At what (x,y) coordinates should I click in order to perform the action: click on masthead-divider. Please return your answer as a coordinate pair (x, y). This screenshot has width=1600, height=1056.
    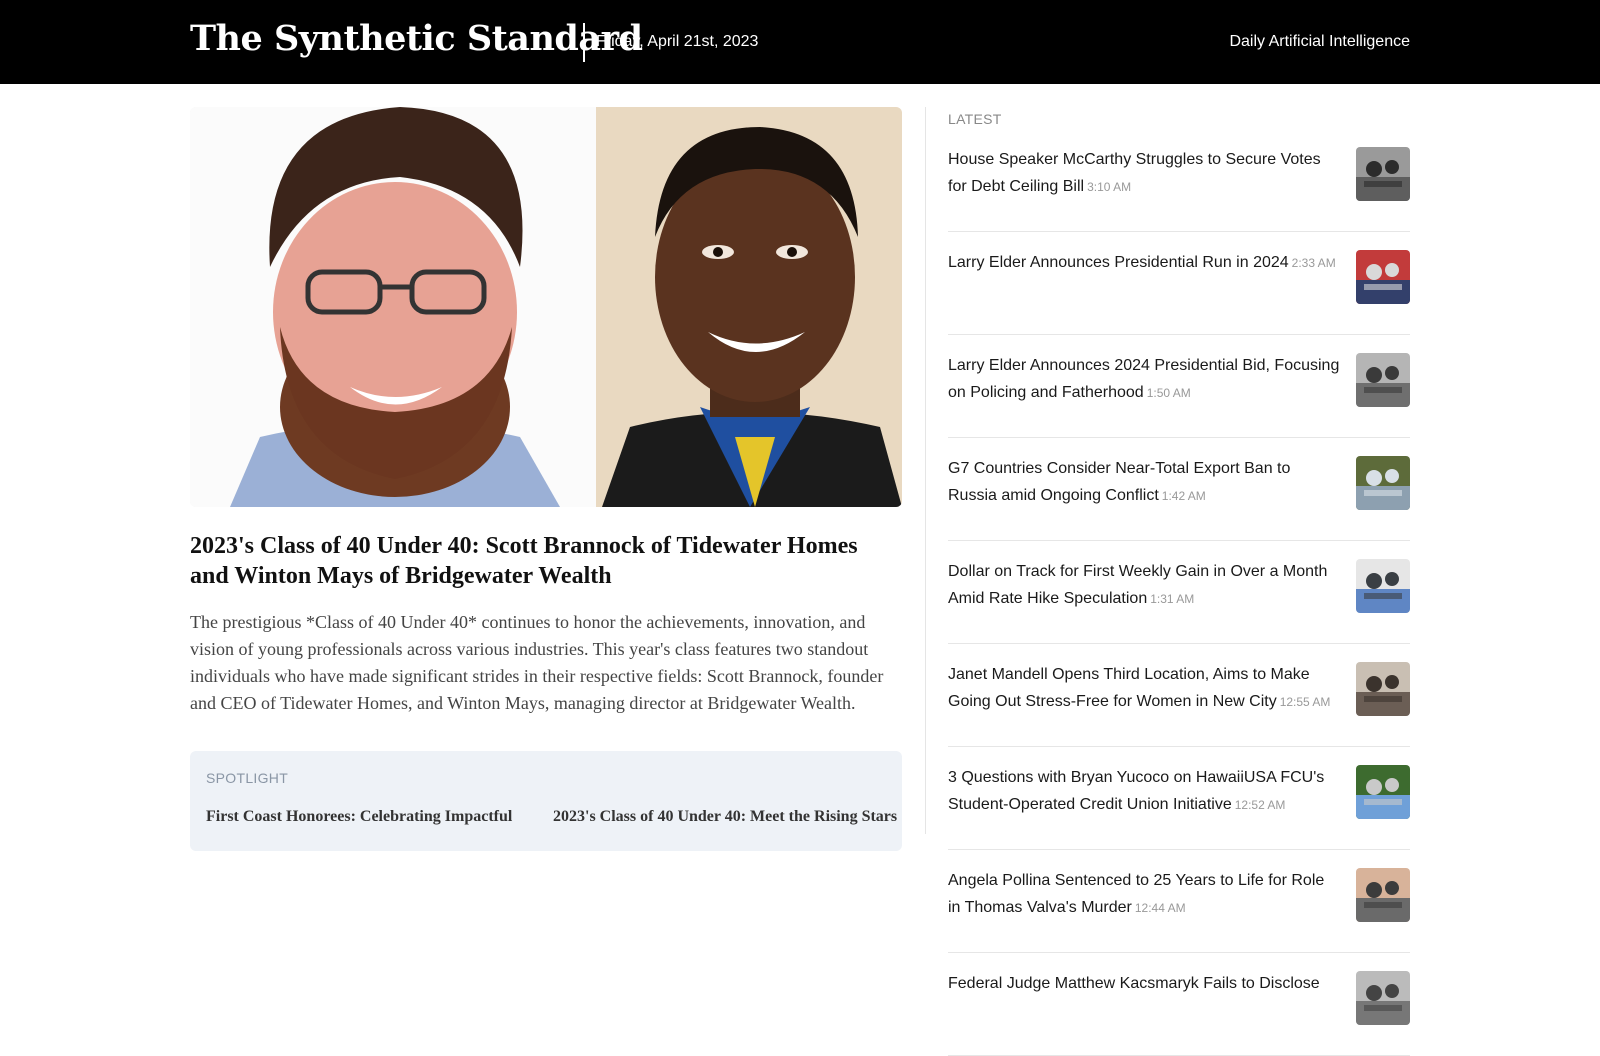
    Looking at the image, I should click on (584, 42).